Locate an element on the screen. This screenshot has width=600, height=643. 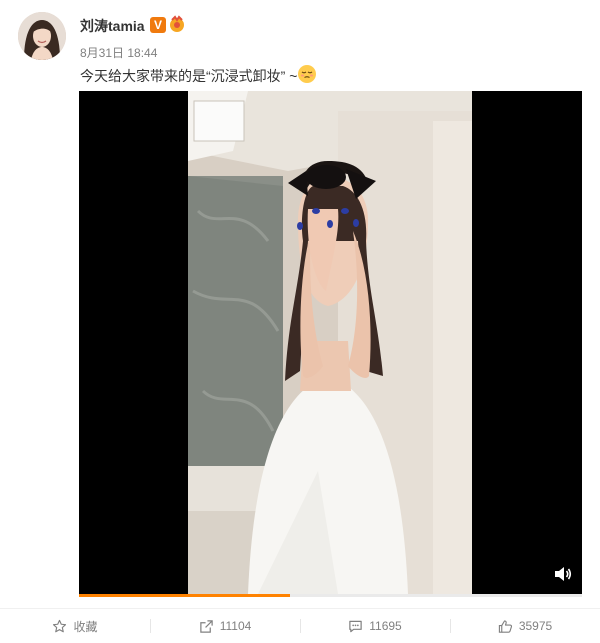
favorite-button: 收藏 is located at coordinates (75, 626).